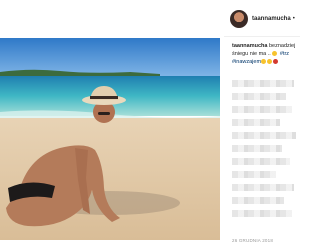 The width and height of the screenshot is (320, 250). What do you see at coordinates (252, 240) in the screenshot?
I see `post-date: 26 GRUDNIA 2018` at bounding box center [252, 240].